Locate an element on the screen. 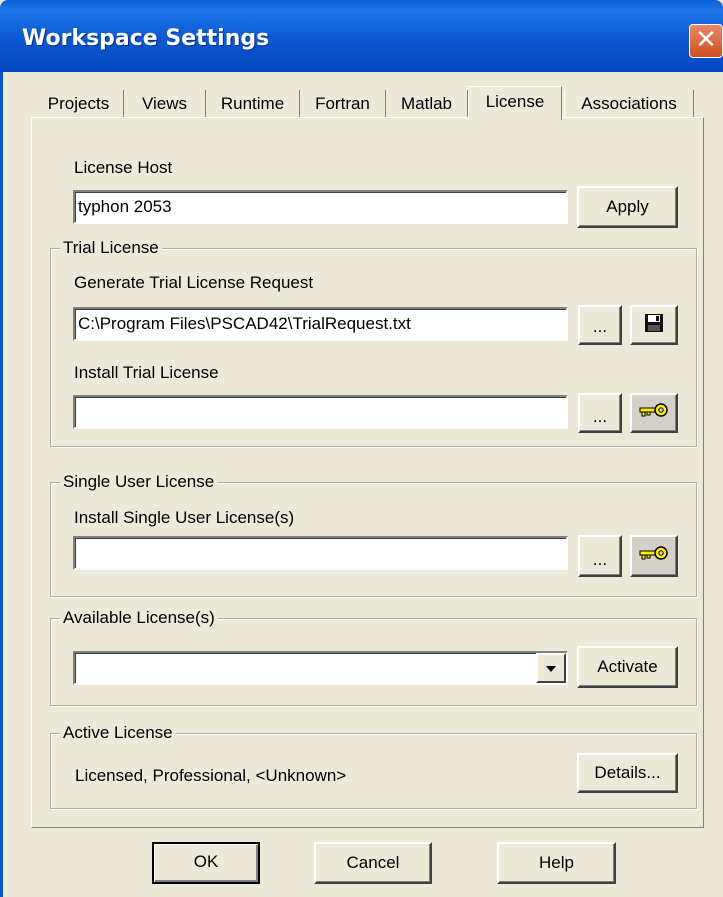  save-trial-request-button is located at coordinates (654, 325).